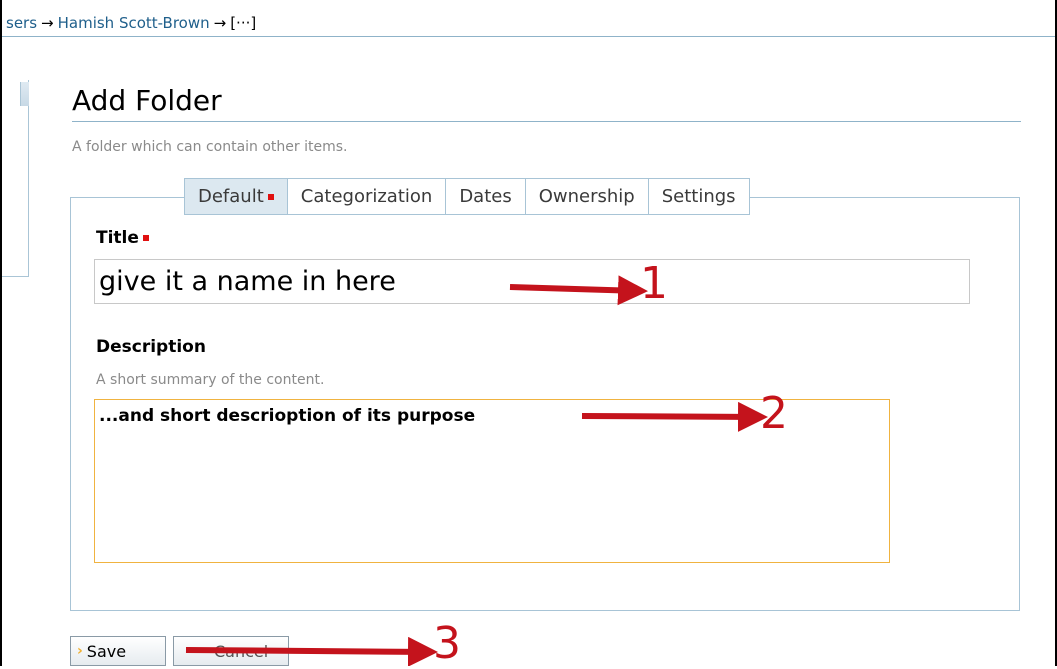  I want to click on tab-dates: Dates, so click(486, 196).